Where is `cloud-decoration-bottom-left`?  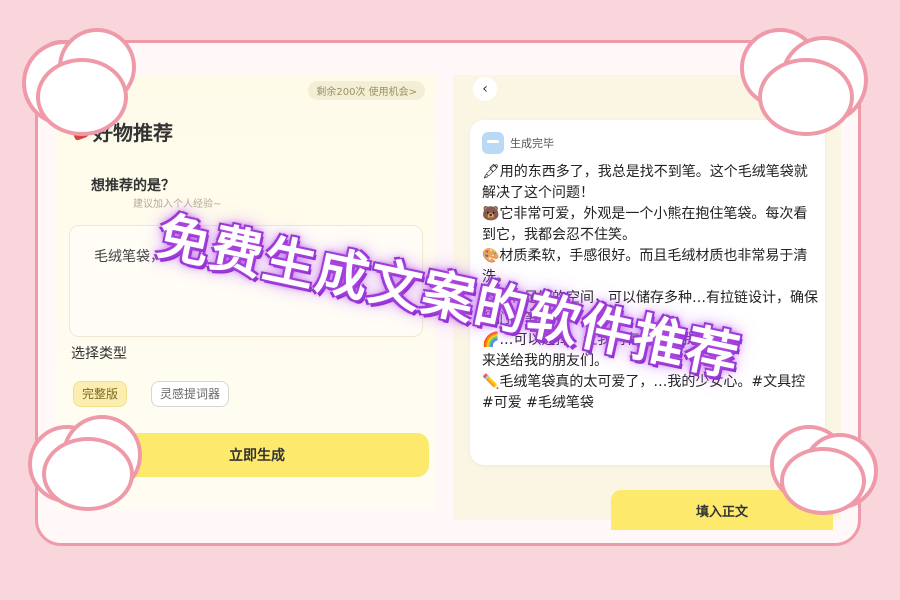 cloud-decoration-bottom-left is located at coordinates (88, 463).